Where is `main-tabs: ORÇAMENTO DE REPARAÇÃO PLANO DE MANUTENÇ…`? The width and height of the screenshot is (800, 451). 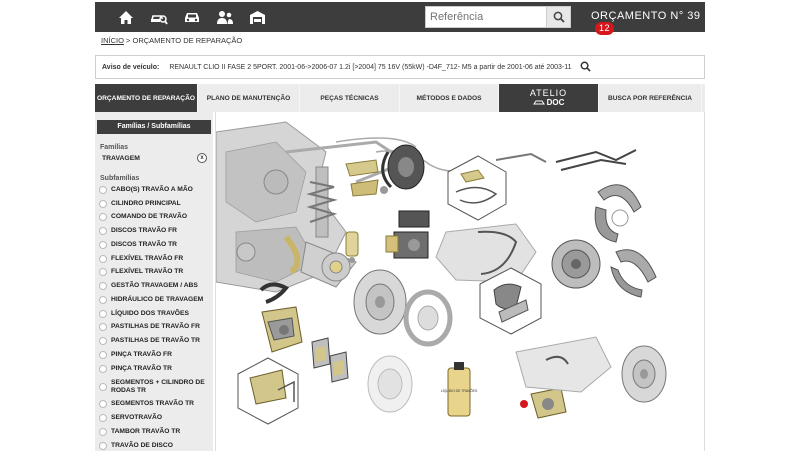 main-tabs: ORÇAMENTO DE REPARAÇÃO PLANO DE MANUTENÇ… is located at coordinates (400, 98).